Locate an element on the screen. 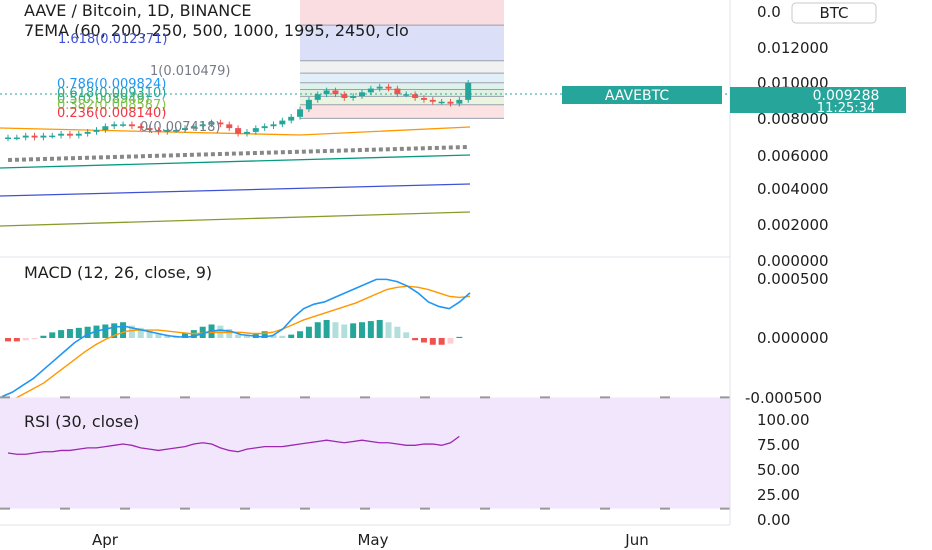 This screenshot has width=932, height=550. rsi-axis-tick-label: 50.00 is located at coordinates (778, 470).